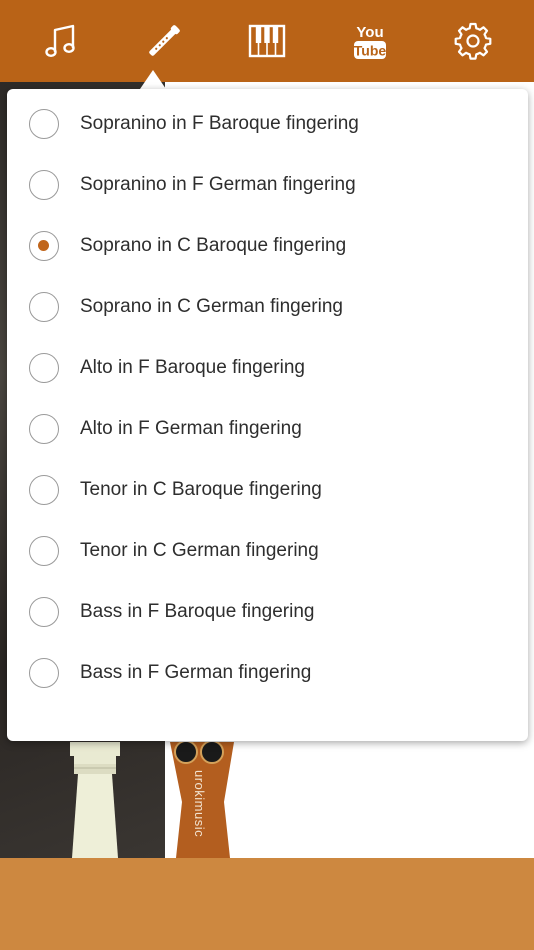 This screenshot has width=534, height=950. Describe the element at coordinates (199, 804) in the screenshot. I see `watermark-text: urokimusic` at that location.